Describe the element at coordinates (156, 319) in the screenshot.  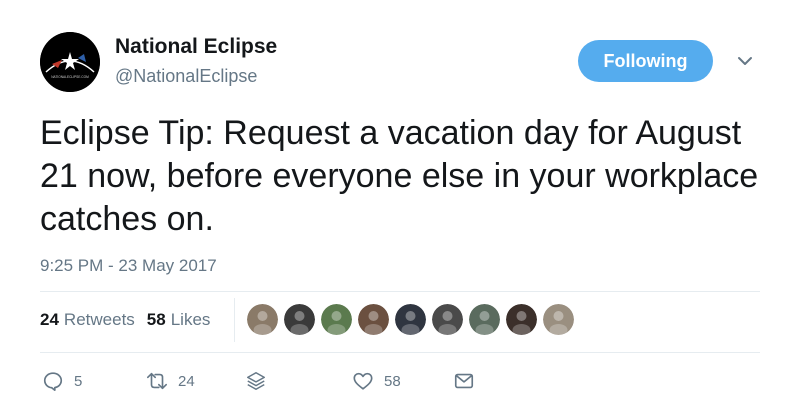
I see `likes-count: 58` at that location.